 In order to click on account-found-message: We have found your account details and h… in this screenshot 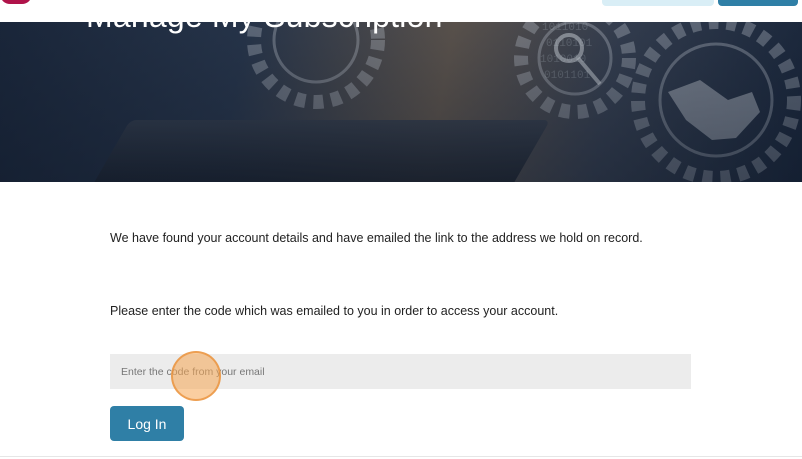, I will do `click(376, 238)`.